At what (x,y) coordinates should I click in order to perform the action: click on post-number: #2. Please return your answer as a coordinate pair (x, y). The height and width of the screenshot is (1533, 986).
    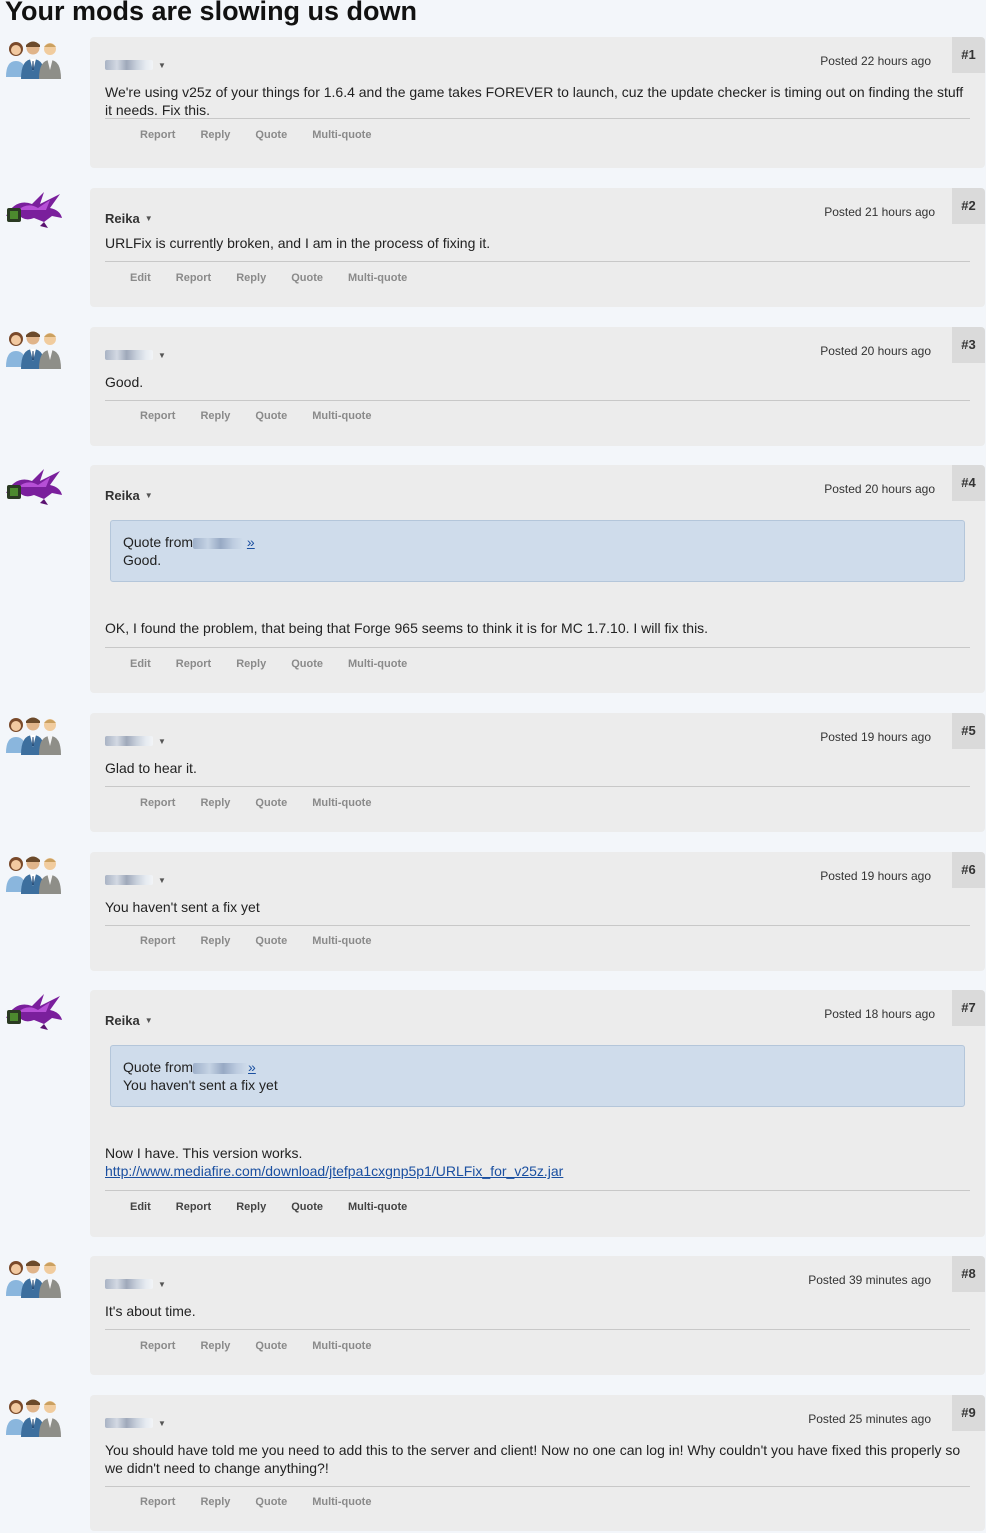
    Looking at the image, I should click on (968, 206).